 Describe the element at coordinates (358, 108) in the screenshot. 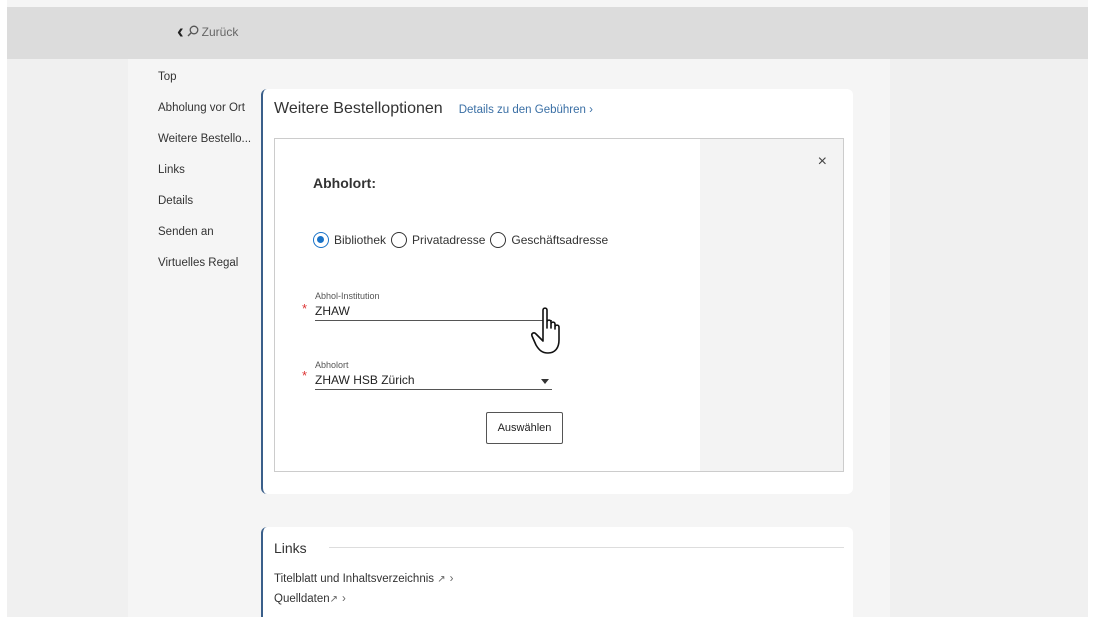

I see `section-title: Weitere Bestelloptionen` at that location.